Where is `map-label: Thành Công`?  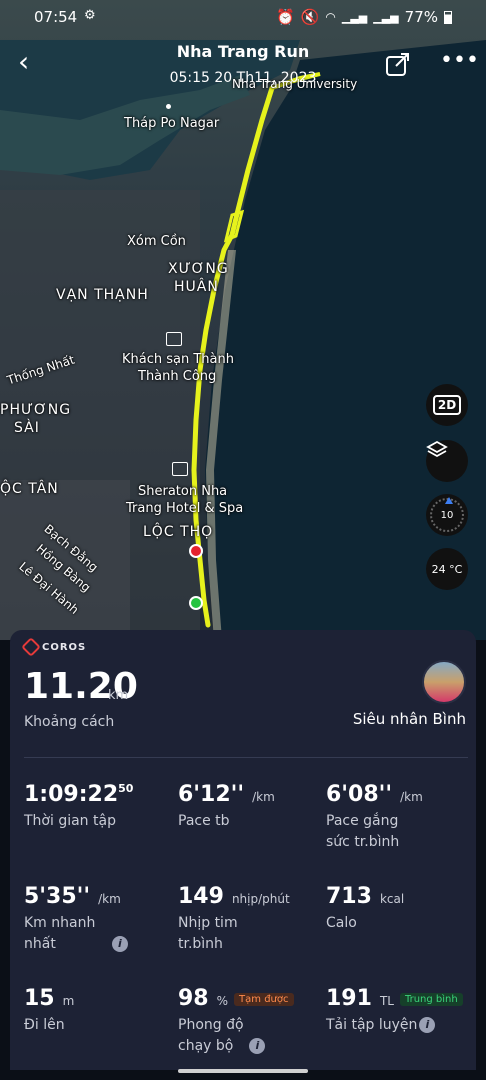 map-label: Thành Công is located at coordinates (177, 376).